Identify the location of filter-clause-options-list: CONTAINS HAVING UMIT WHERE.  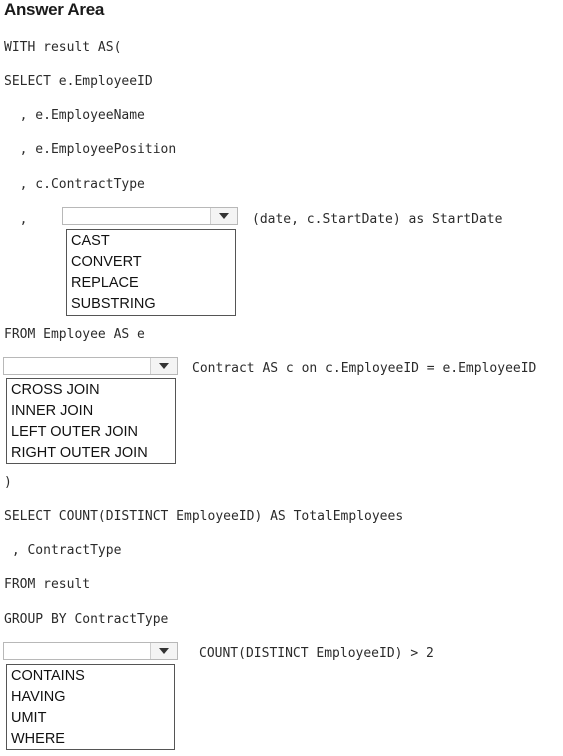
(90, 707).